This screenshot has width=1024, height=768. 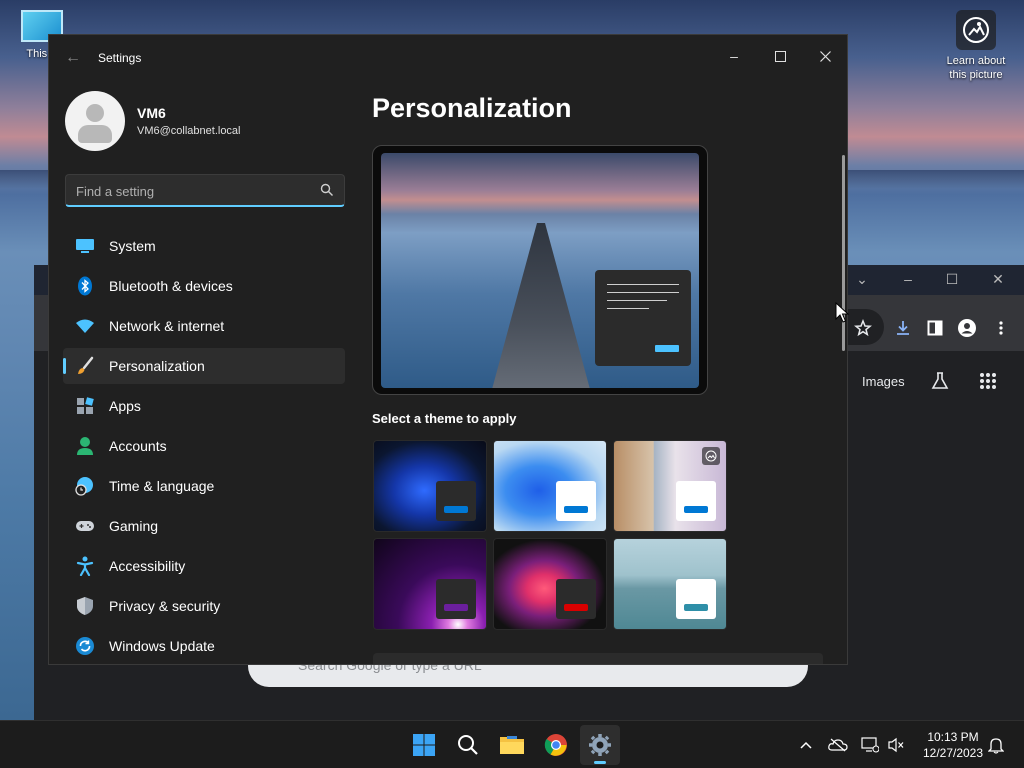 What do you see at coordinates (838, 745) in the screenshot?
I see `onedrive-icon` at bounding box center [838, 745].